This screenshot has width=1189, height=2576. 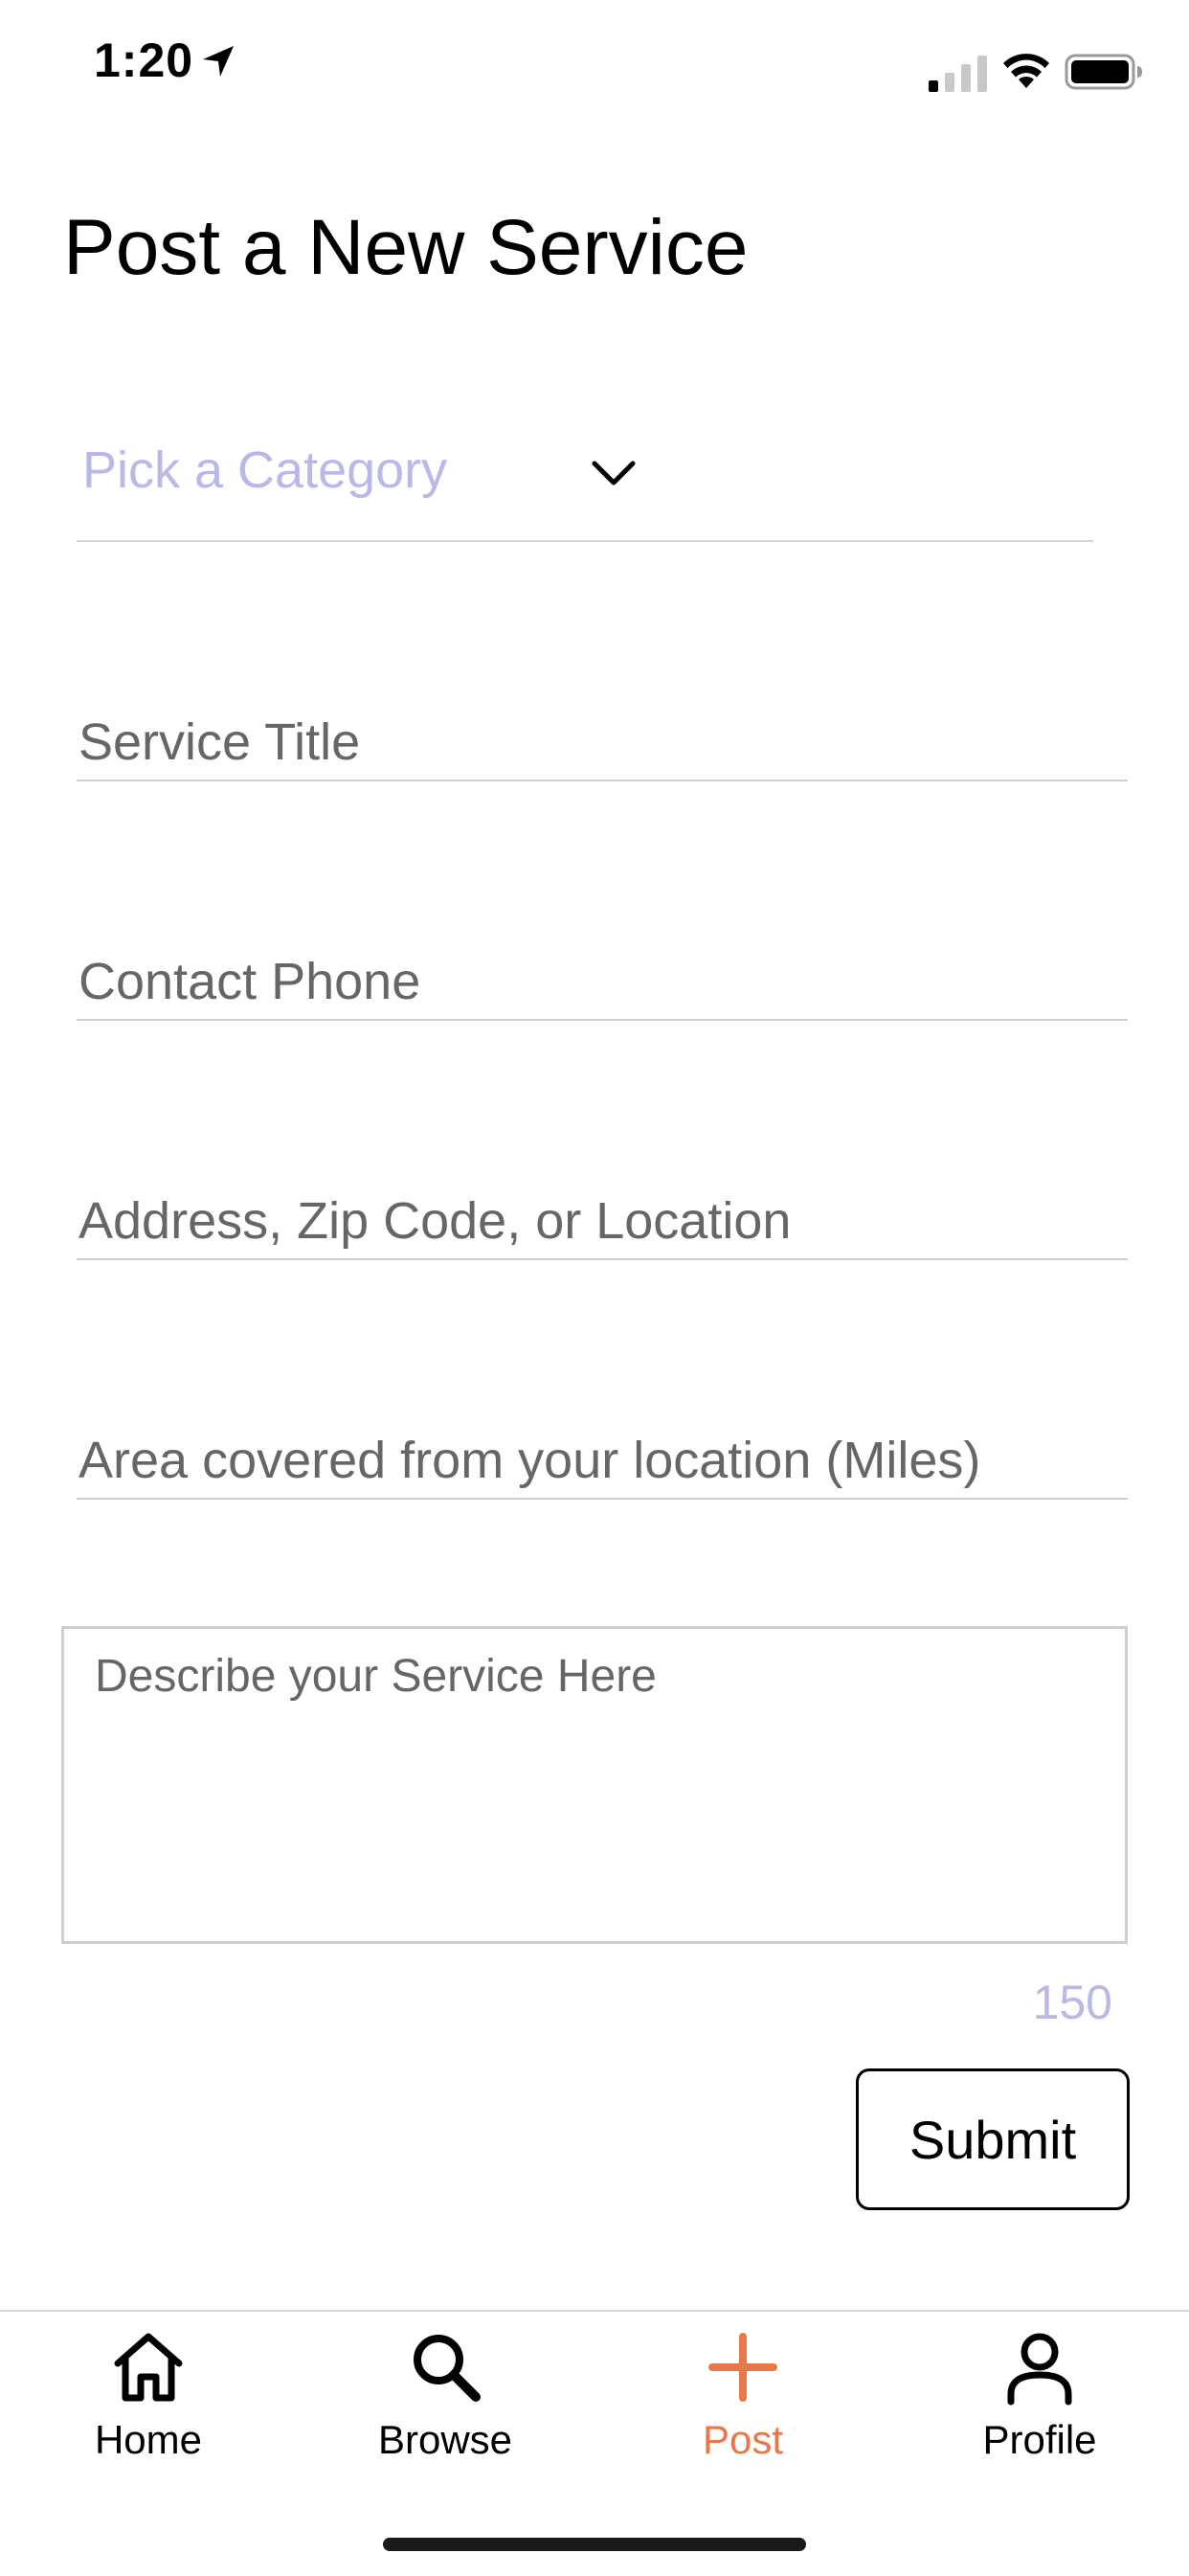 What do you see at coordinates (265, 470) in the screenshot?
I see `category-placeholder: Pick a Category` at bounding box center [265, 470].